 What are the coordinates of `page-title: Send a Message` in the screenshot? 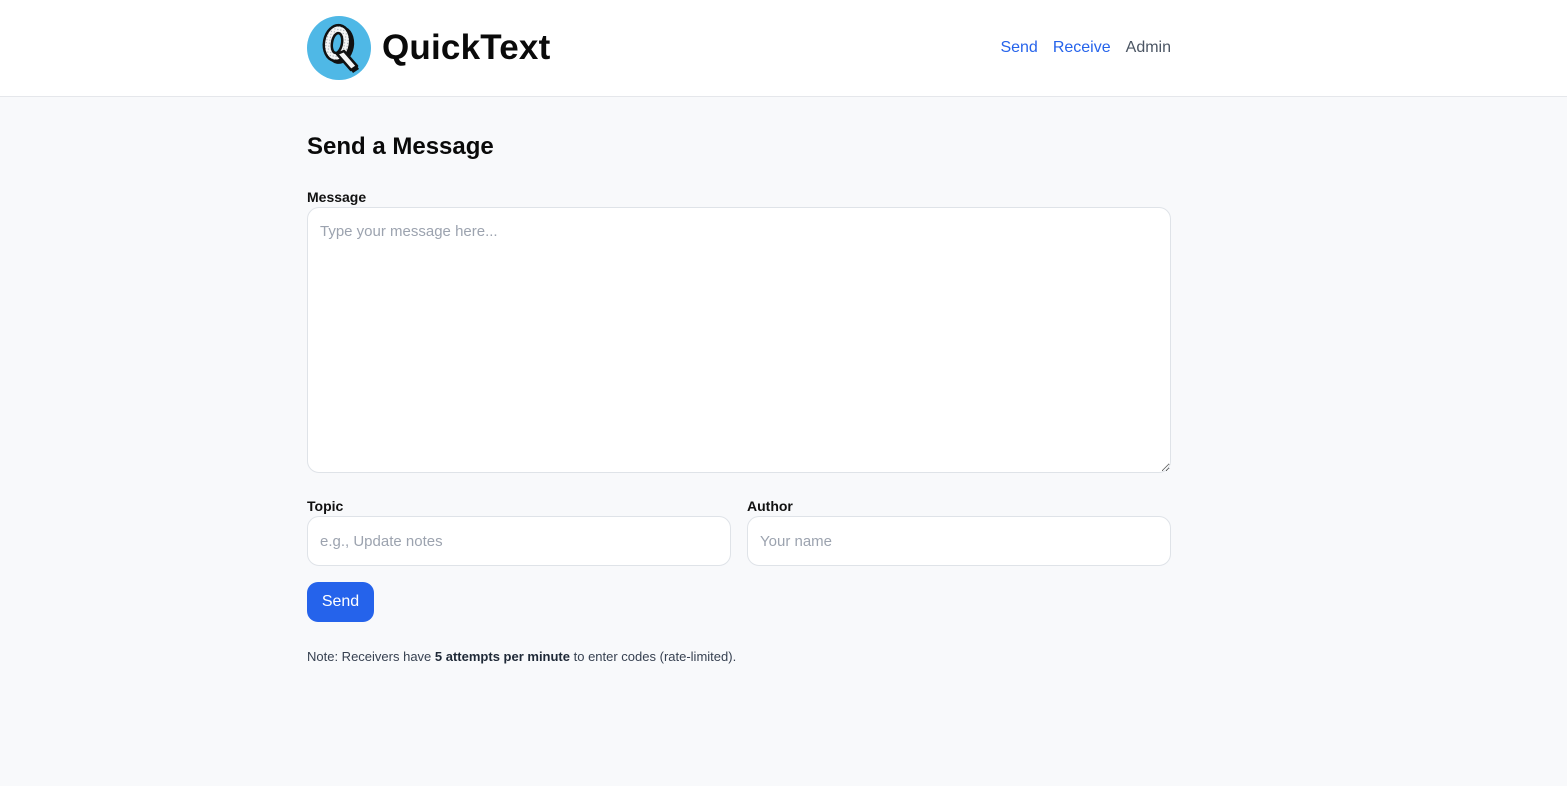 It's located at (400, 146).